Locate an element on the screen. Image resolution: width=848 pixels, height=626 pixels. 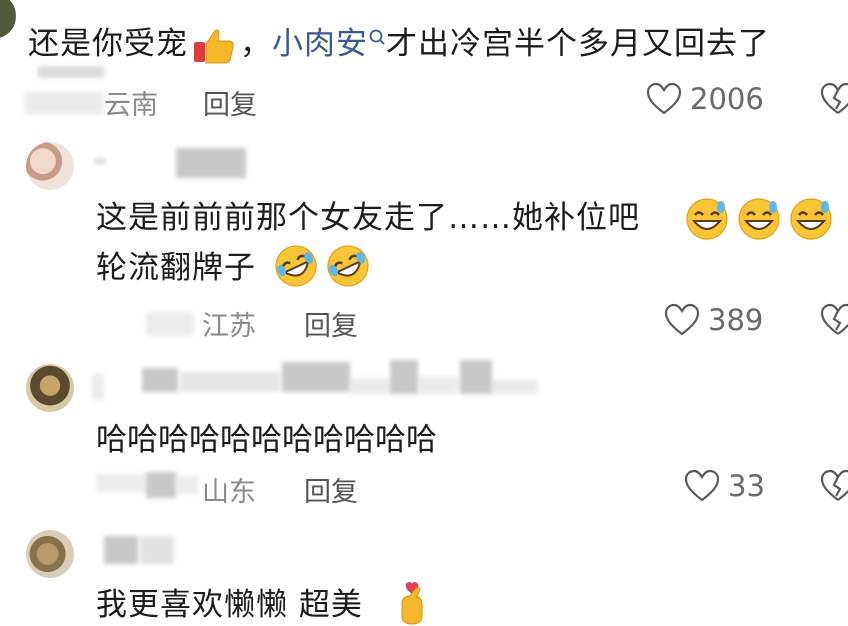
like-button: 2006 is located at coordinates (711, 99).